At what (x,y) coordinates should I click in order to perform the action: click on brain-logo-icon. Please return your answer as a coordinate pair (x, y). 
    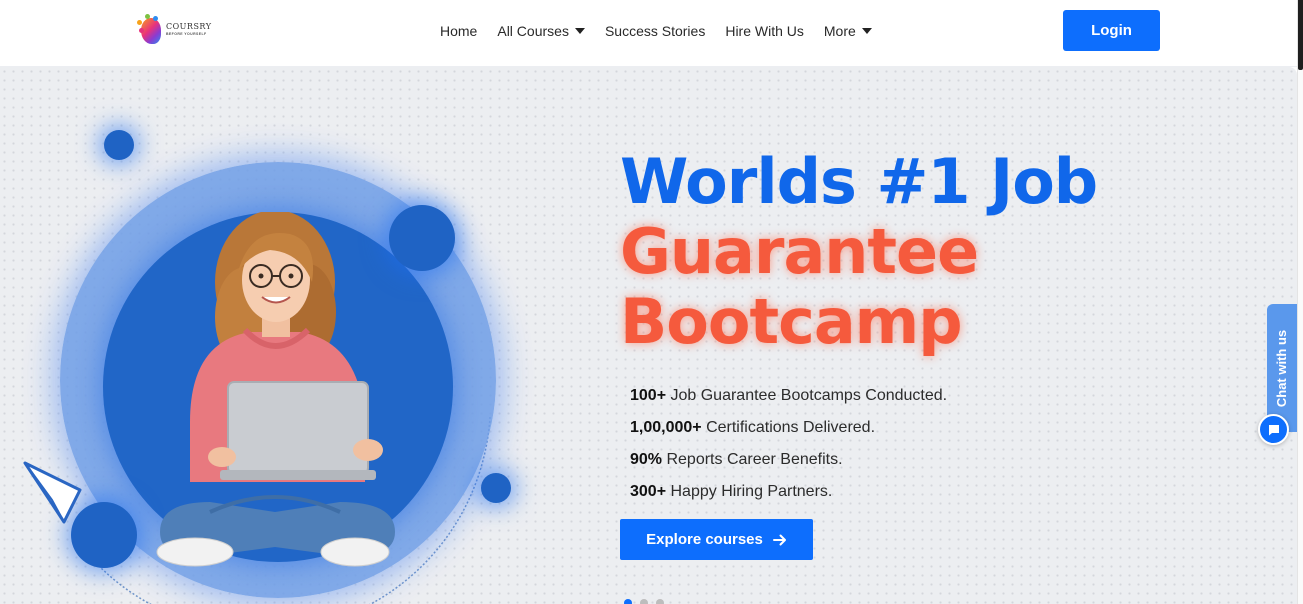
    Looking at the image, I should click on (150, 30).